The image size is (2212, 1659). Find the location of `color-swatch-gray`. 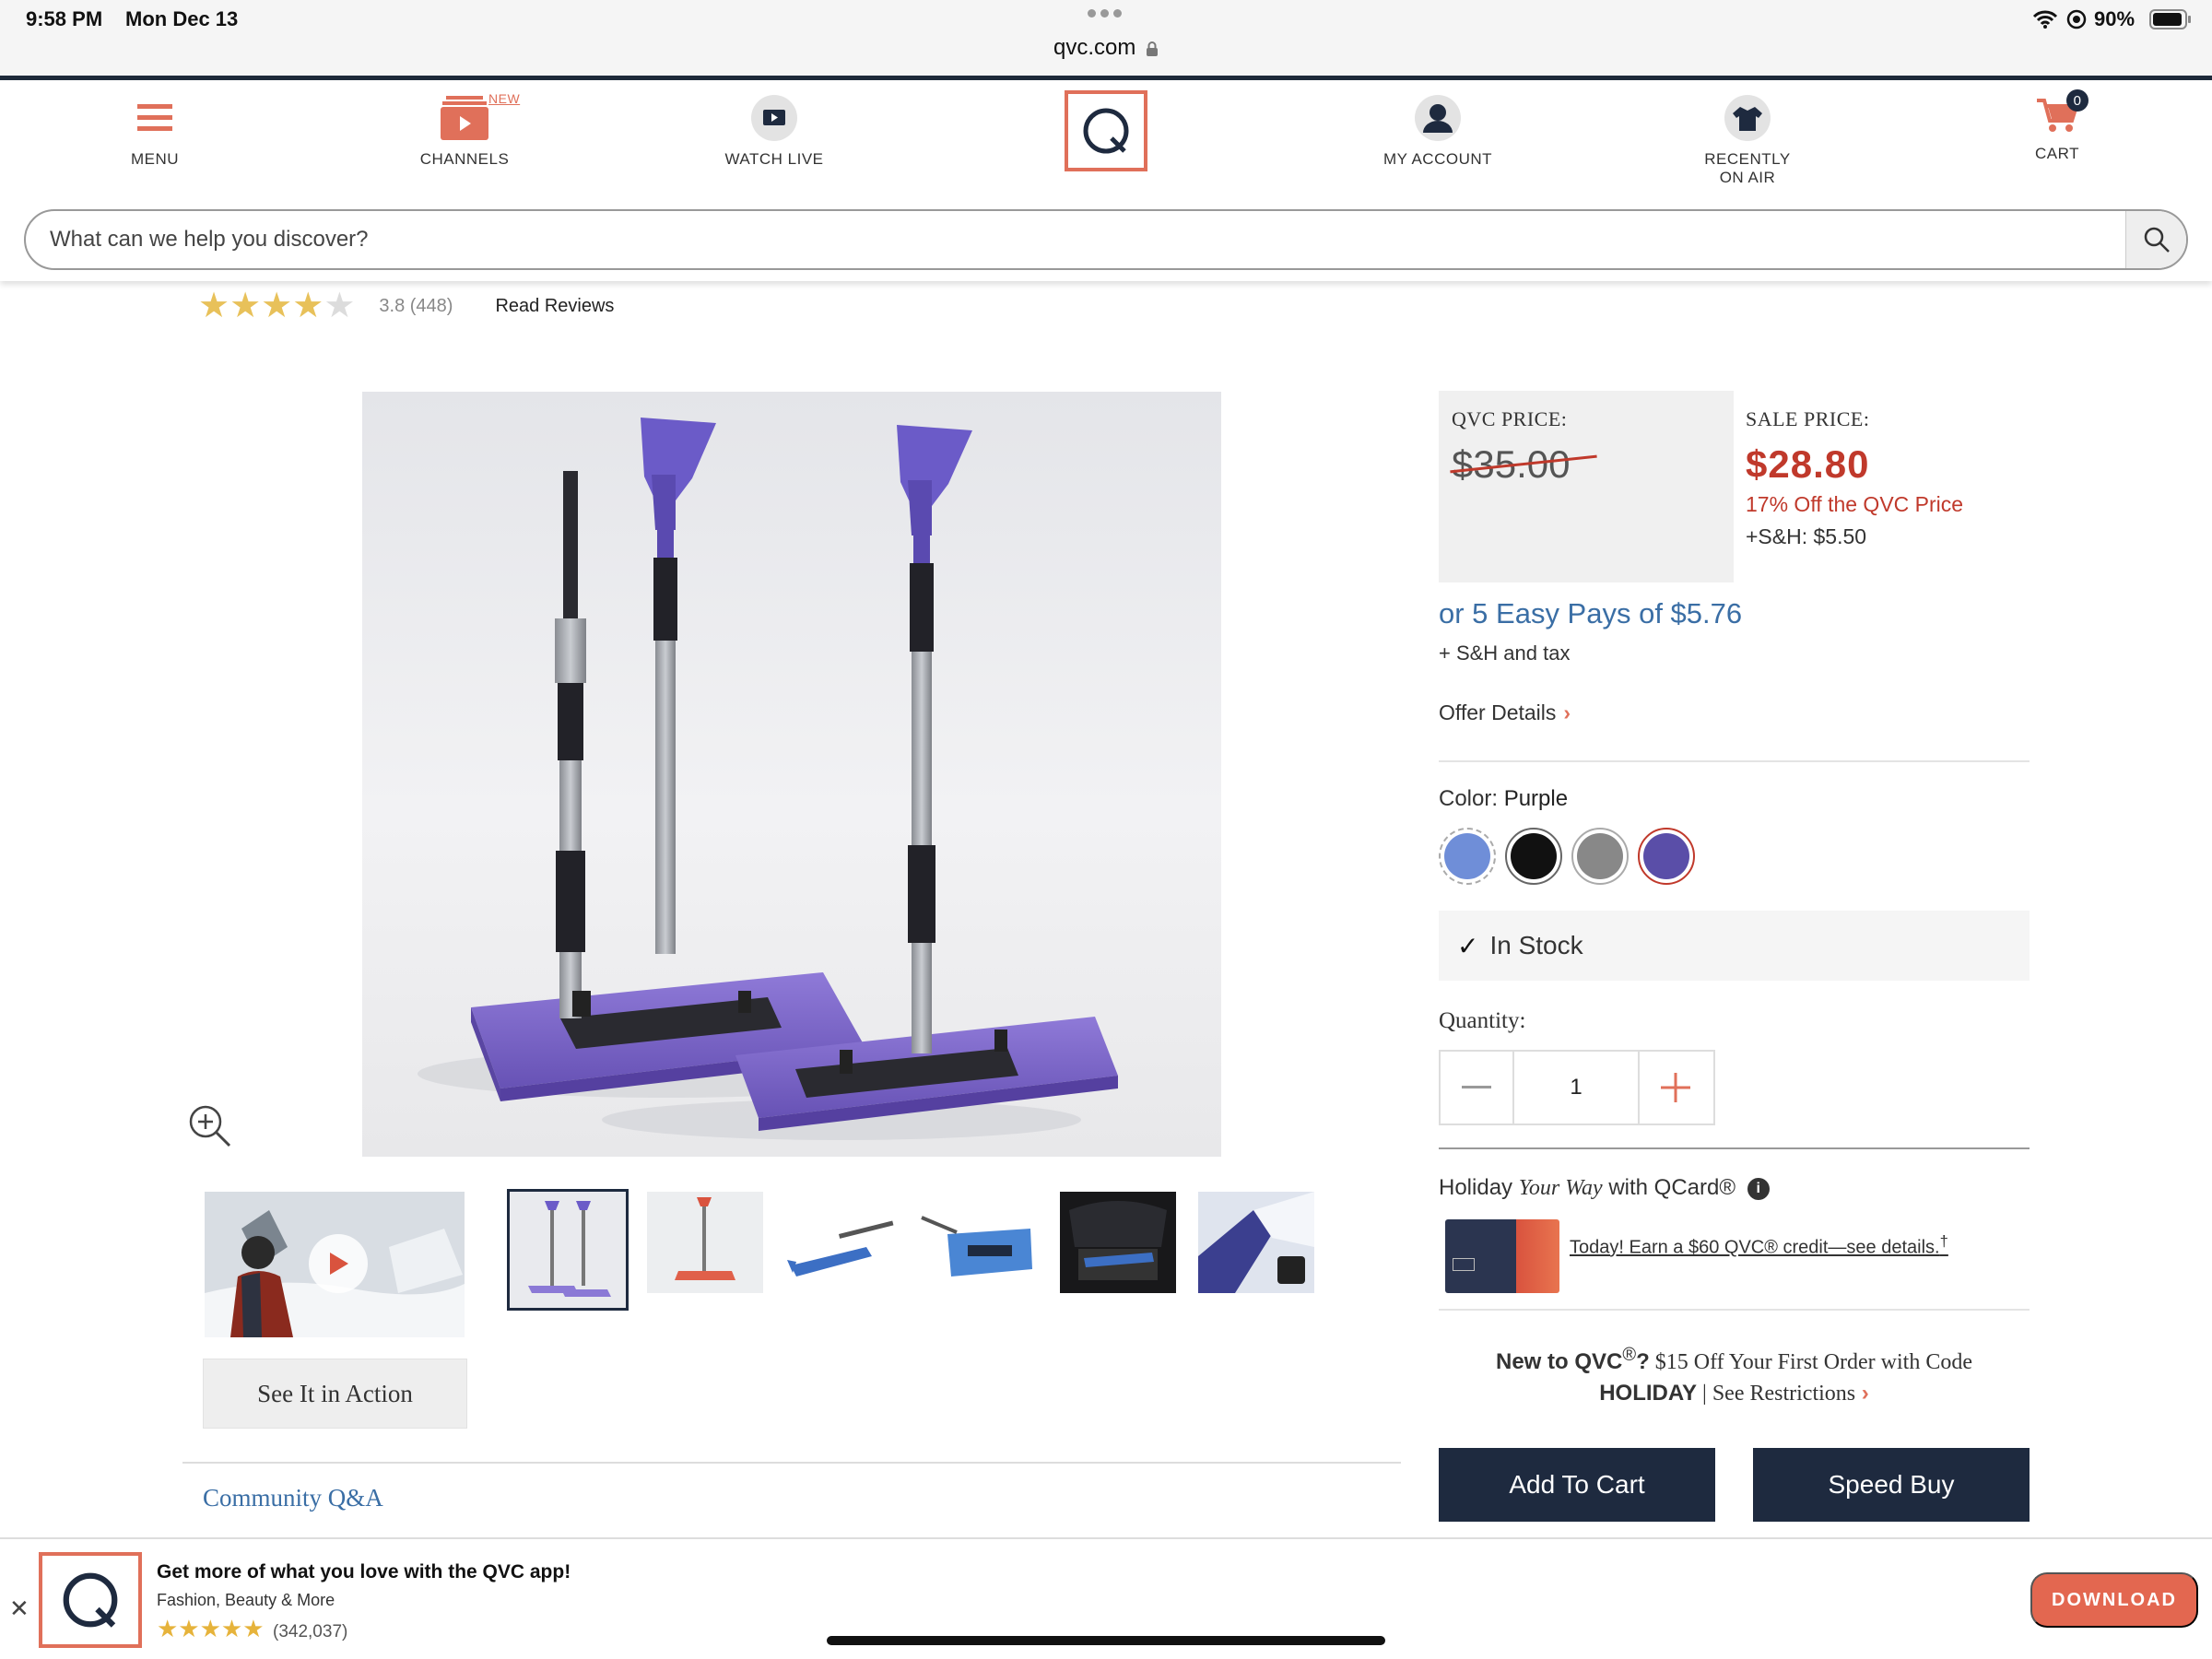

color-swatch-gray is located at coordinates (1600, 856).